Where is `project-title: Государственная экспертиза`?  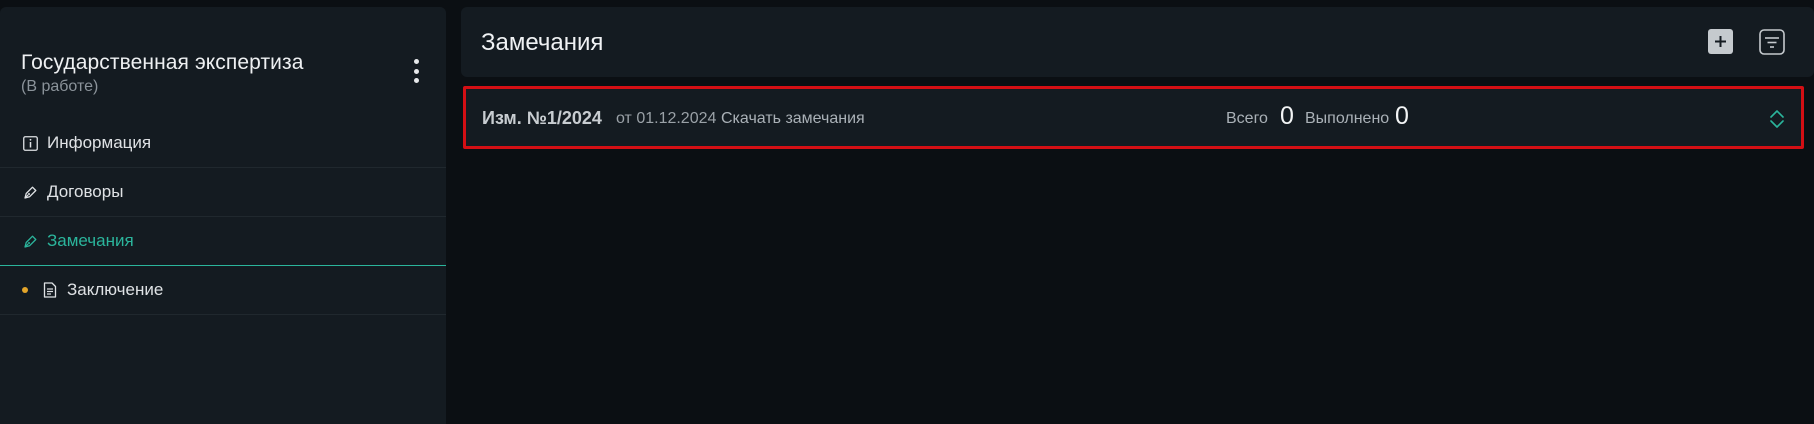 project-title: Государственная экспертиза is located at coordinates (162, 62).